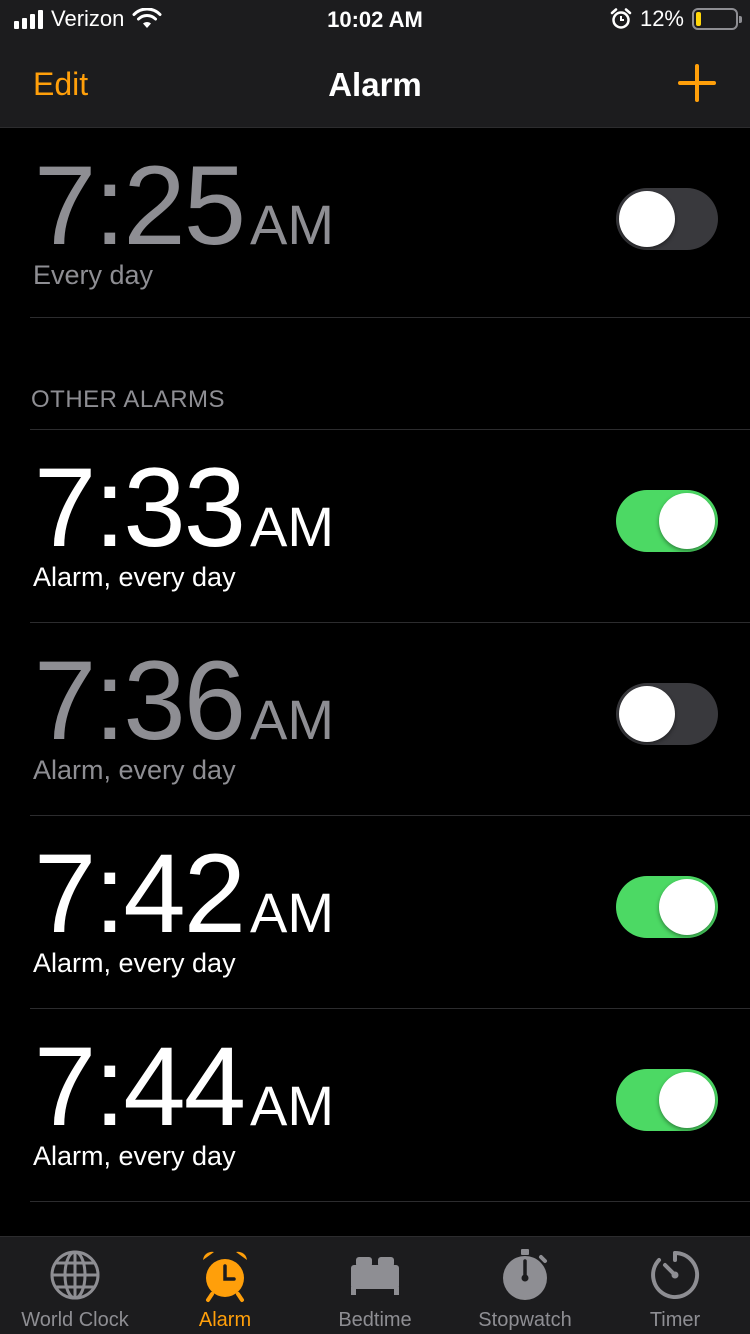 The image size is (750, 1334). I want to click on alarm-time-value: 7:44, so click(140, 1086).